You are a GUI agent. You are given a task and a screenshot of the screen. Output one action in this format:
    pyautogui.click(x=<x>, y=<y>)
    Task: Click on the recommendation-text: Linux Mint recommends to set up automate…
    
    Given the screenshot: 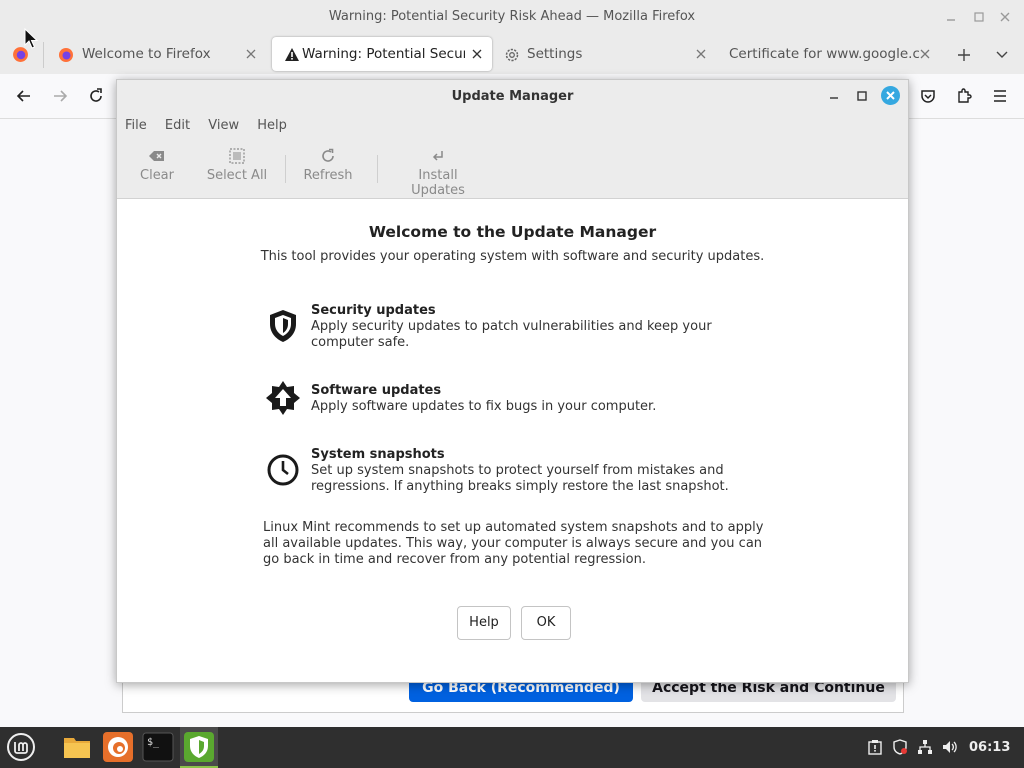 What is the action you would take?
    pyautogui.click(x=513, y=543)
    